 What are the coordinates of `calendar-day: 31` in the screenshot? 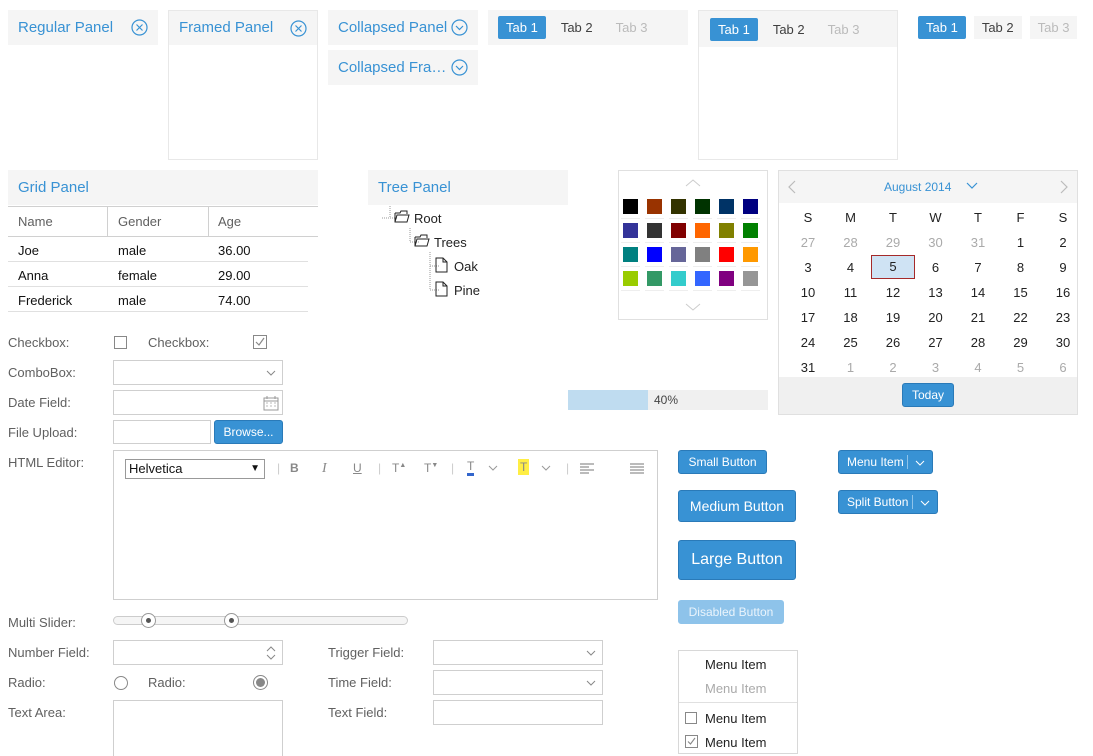 It's located at (808, 367).